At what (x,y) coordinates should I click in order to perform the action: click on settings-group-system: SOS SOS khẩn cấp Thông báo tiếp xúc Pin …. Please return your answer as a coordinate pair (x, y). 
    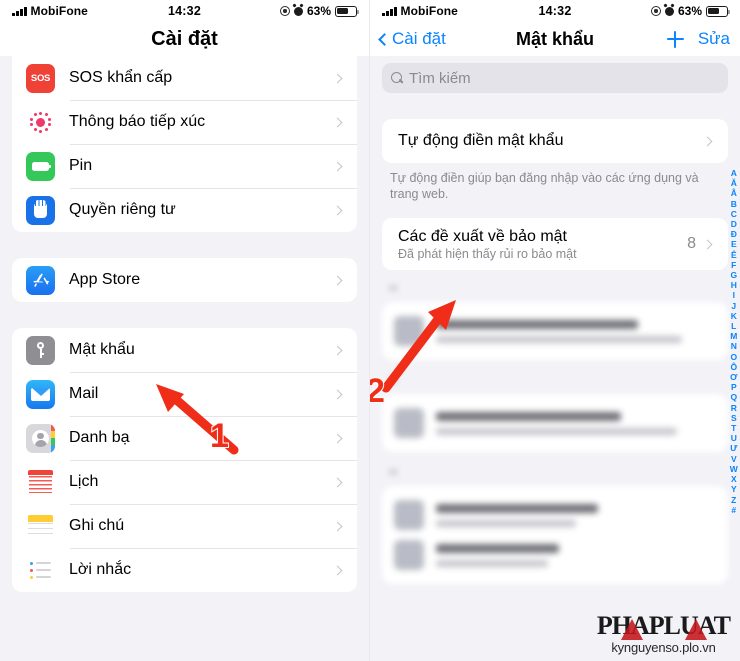
    Looking at the image, I should click on (184, 144).